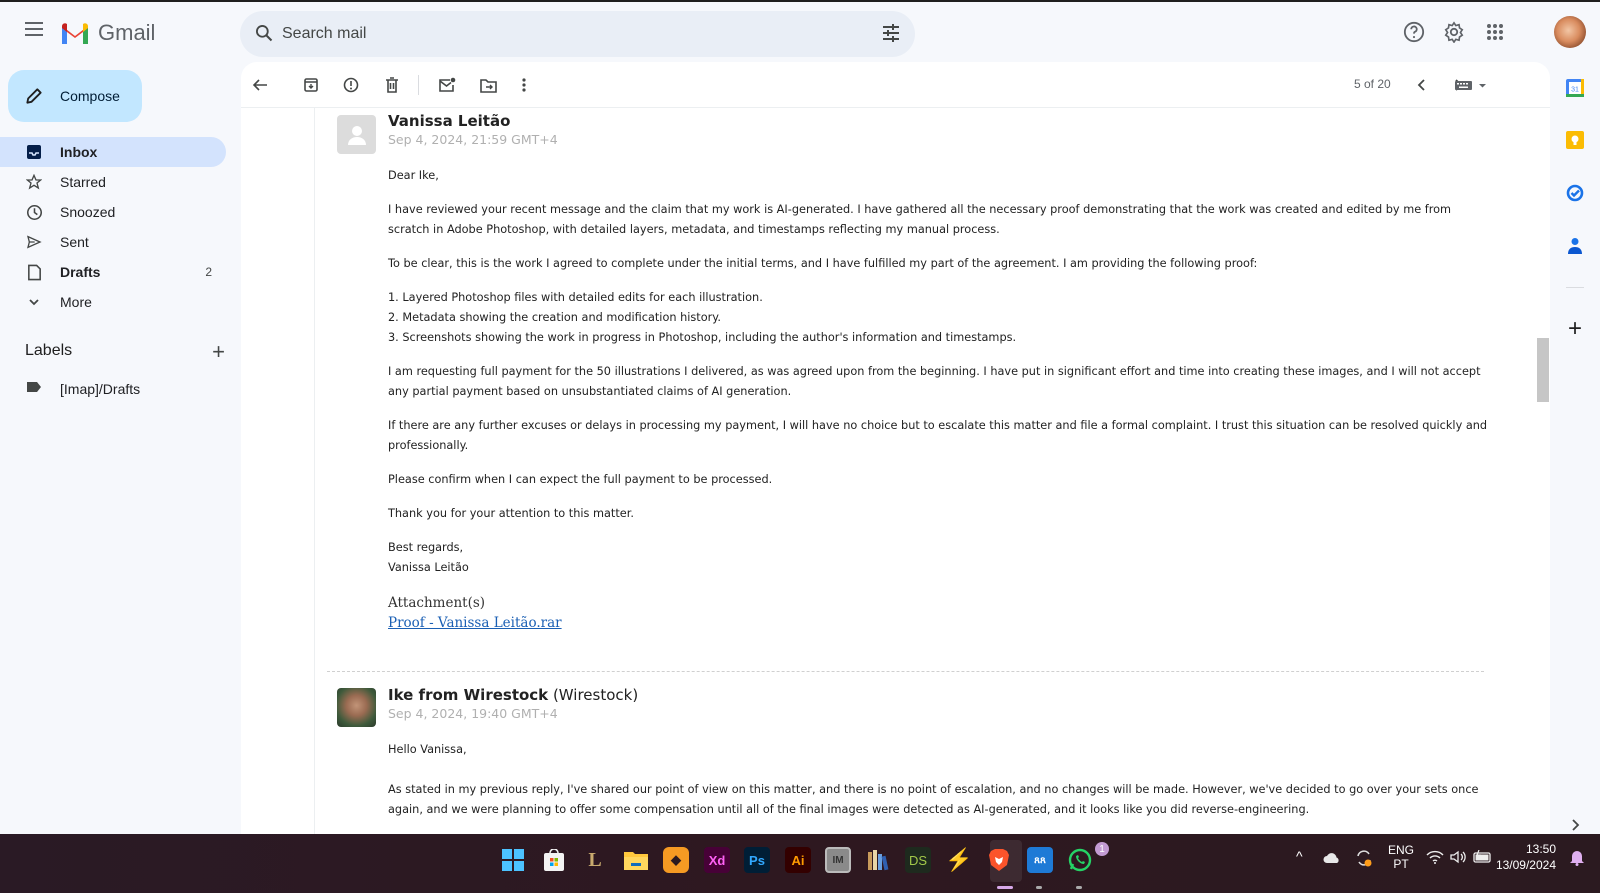 The height and width of the screenshot is (893, 1600). Describe the element at coordinates (1454, 32) in the screenshot. I see `settings-gear-icon` at that location.